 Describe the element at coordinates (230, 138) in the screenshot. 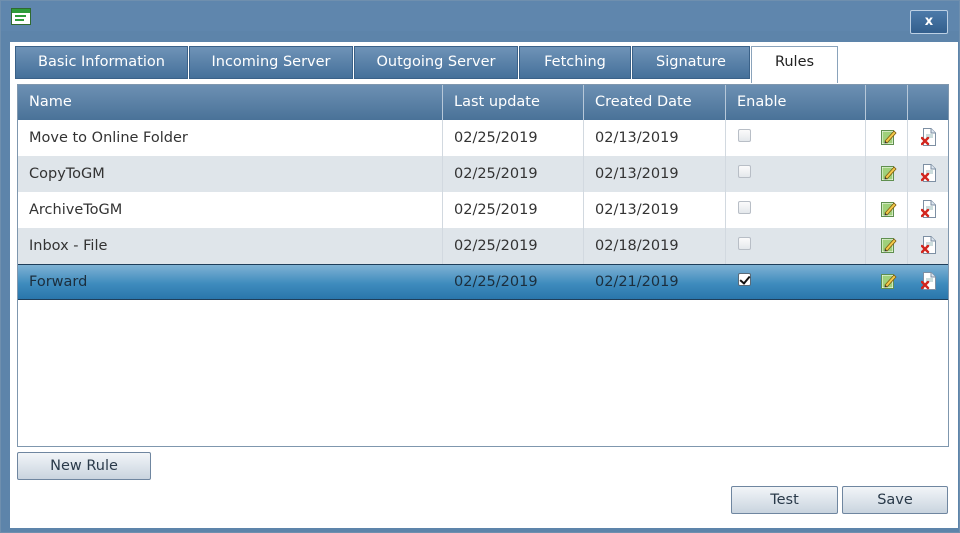

I see `rule-name: Move to Online Folder` at that location.